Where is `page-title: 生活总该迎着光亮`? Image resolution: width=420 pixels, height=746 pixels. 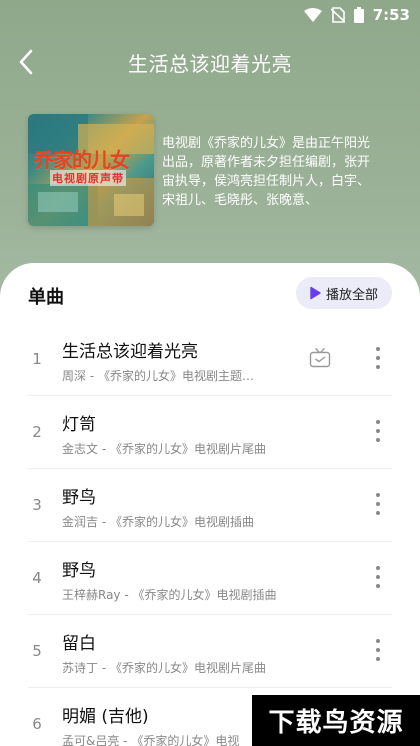
page-title: 生活总该迎着光亮 is located at coordinates (210, 63).